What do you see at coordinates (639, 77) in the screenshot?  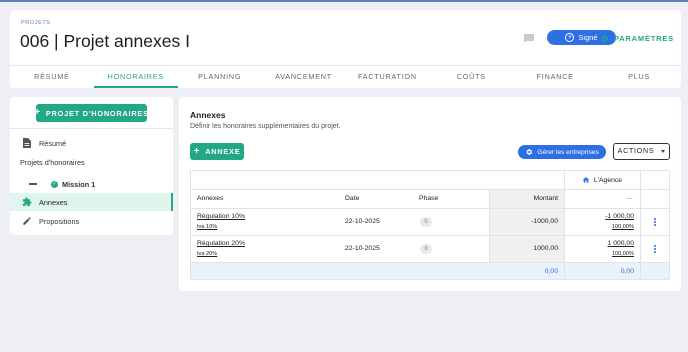 I see `tab-plus: PLUS` at bounding box center [639, 77].